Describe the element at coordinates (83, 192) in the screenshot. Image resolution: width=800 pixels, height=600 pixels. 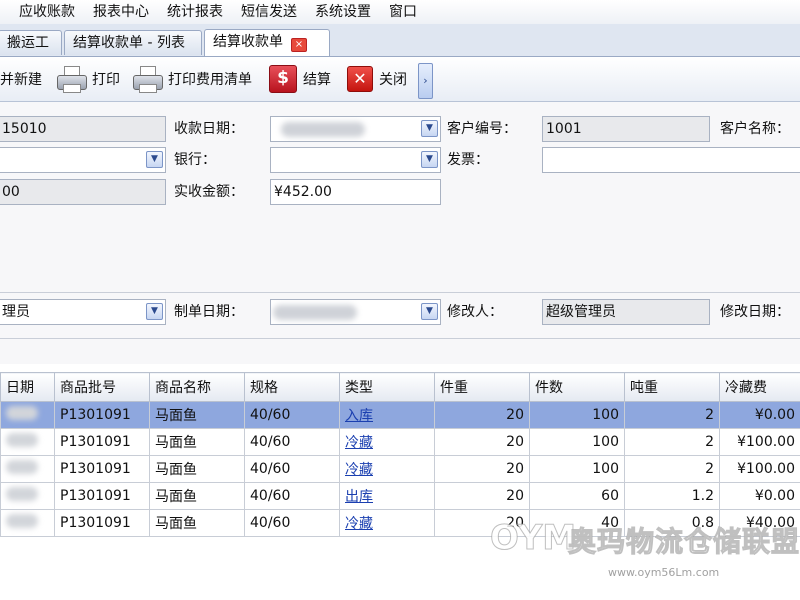
I see `amount-field: 00` at that location.